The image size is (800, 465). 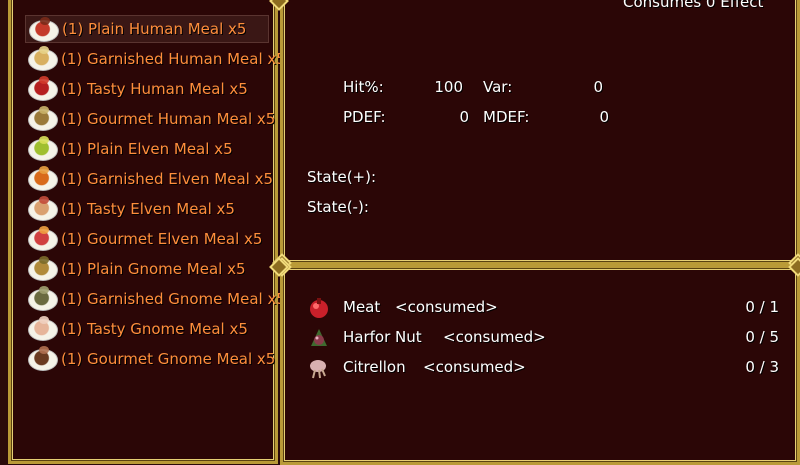 What do you see at coordinates (173, 299) in the screenshot?
I see `meal-label: (1) Garnished Gnome Meal x5` at bounding box center [173, 299].